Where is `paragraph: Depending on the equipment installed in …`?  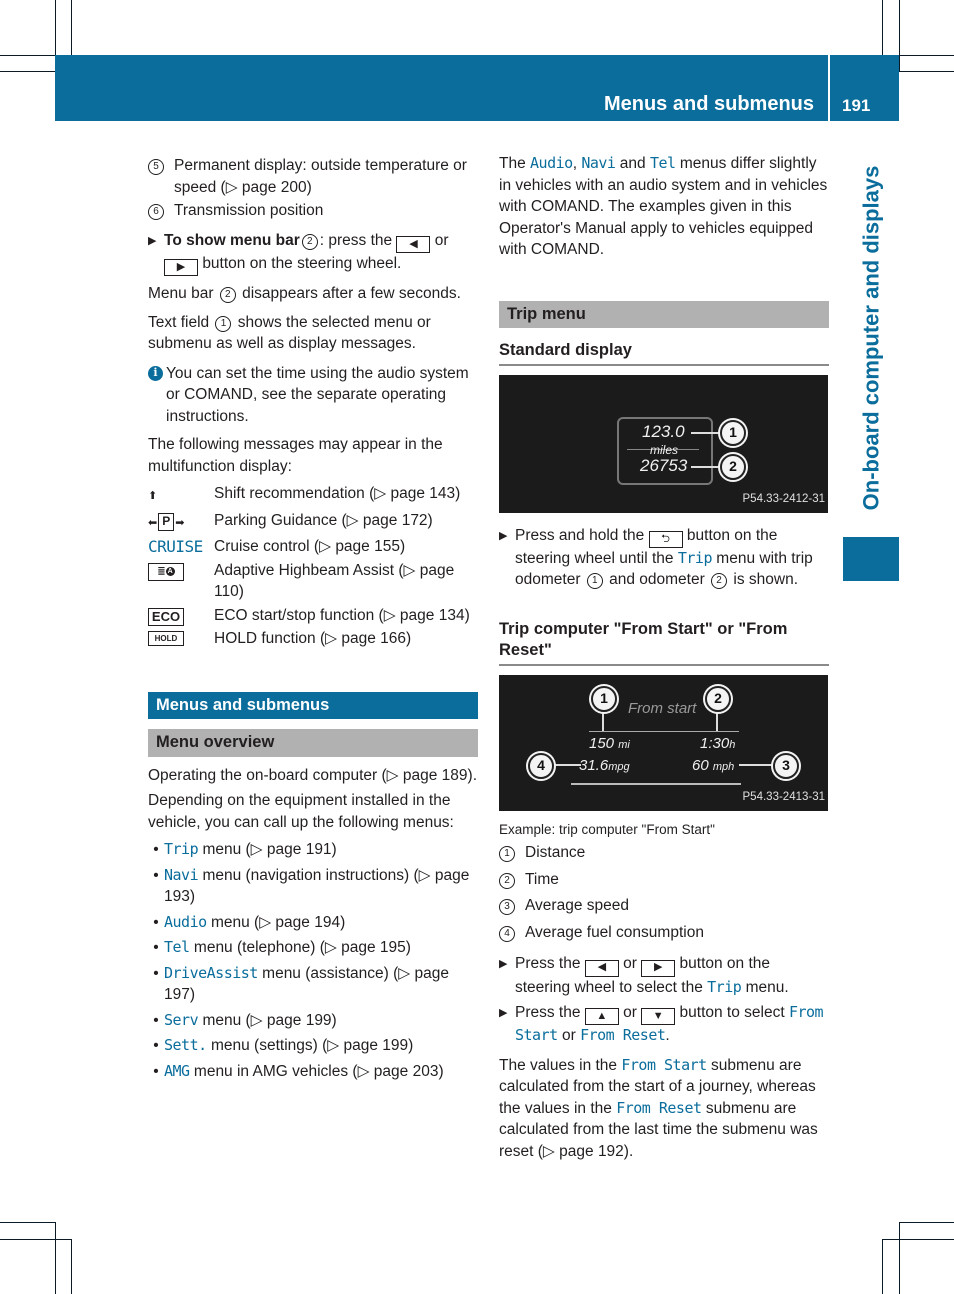 paragraph: Depending on the equipment installed in … is located at coordinates (301, 811).